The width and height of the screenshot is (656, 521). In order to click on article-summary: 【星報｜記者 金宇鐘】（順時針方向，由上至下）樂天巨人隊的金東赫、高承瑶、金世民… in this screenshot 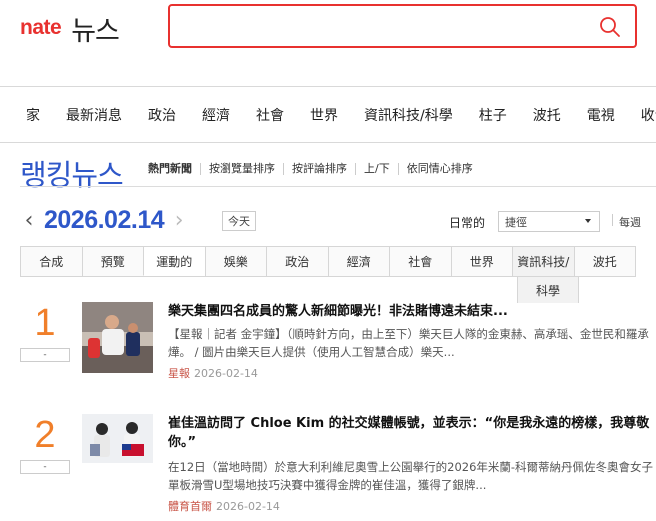, I will do `click(408, 343)`.